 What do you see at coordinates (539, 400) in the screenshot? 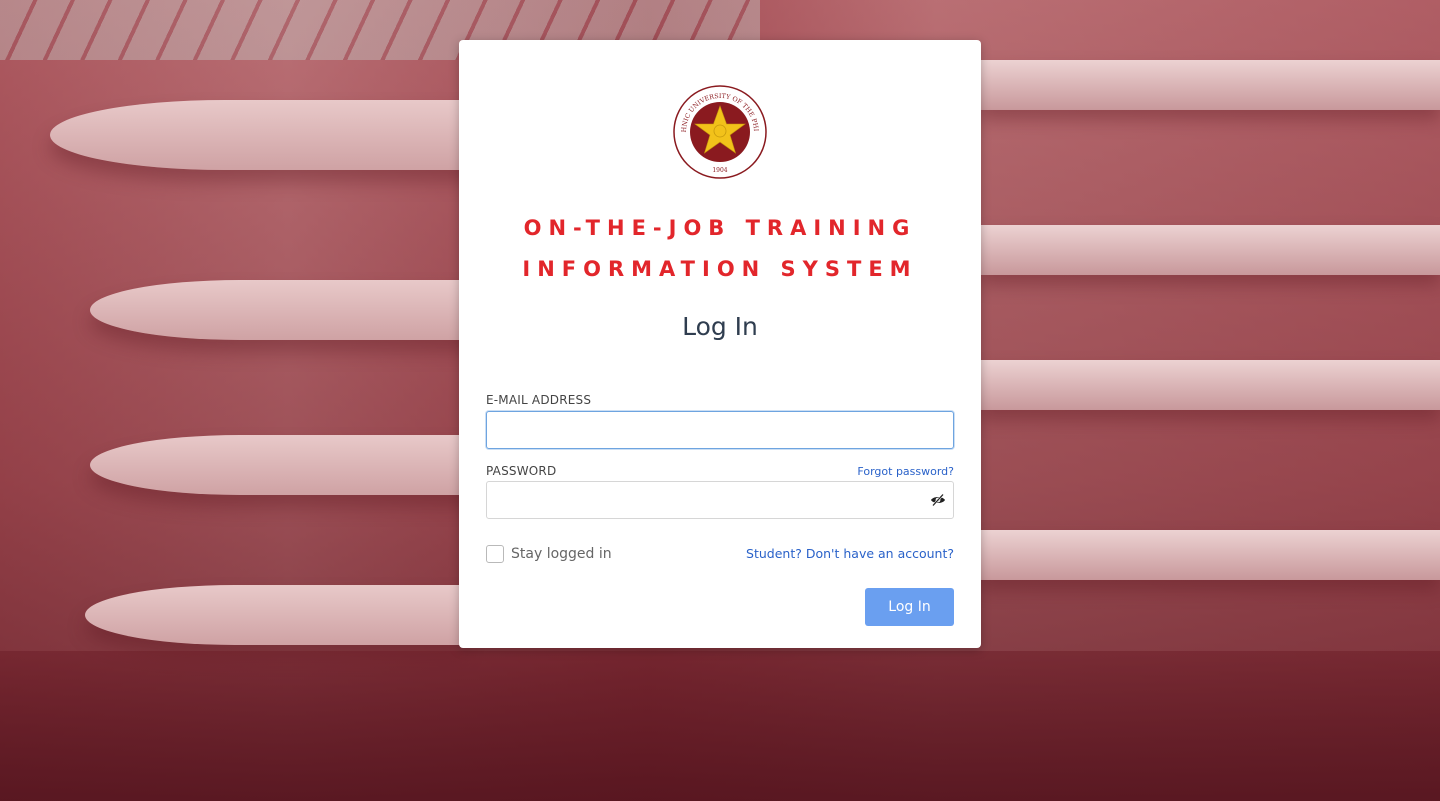
I see `email-label: E-MAIL ADDRESS` at bounding box center [539, 400].